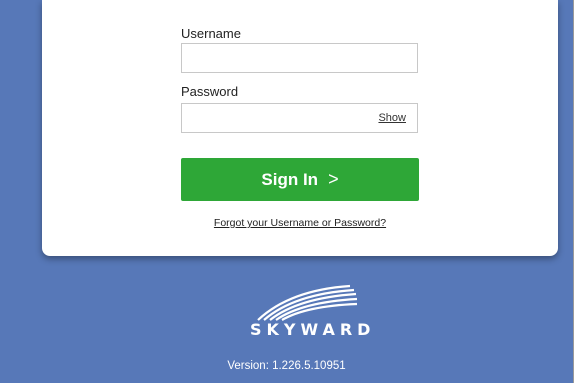  I want to click on skyward-swoosh-icon, so click(307, 302).